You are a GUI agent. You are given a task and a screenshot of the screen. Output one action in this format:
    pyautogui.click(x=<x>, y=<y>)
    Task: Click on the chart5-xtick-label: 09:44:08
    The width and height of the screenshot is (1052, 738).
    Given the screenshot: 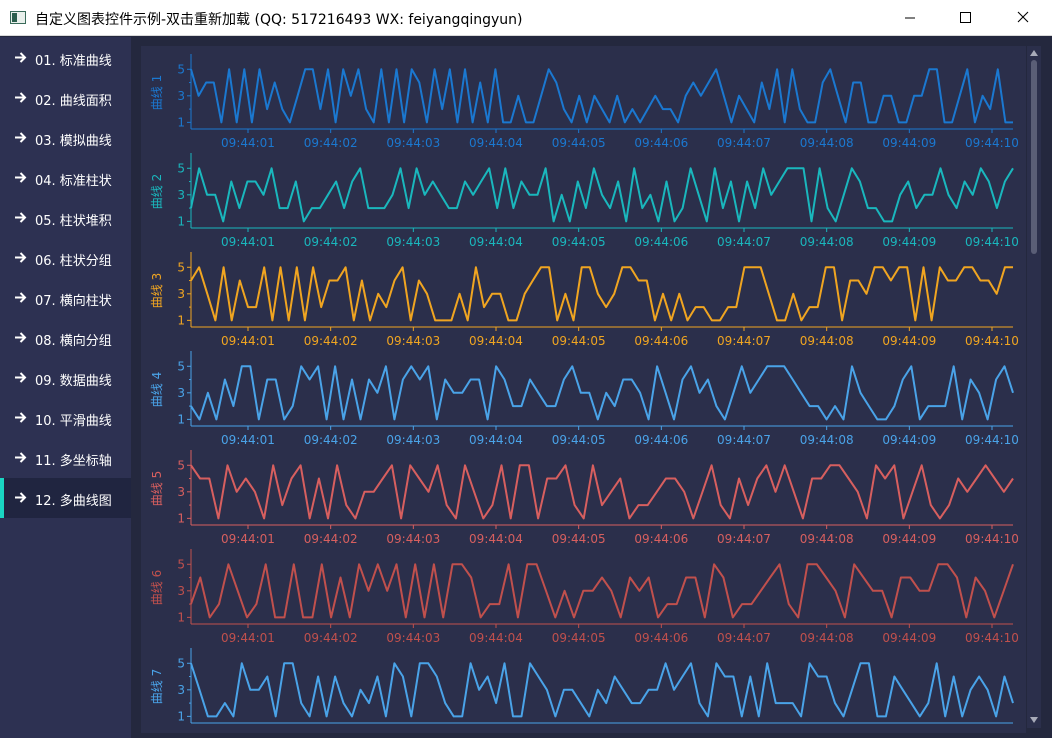 What is the action you would take?
    pyautogui.click(x=827, y=539)
    